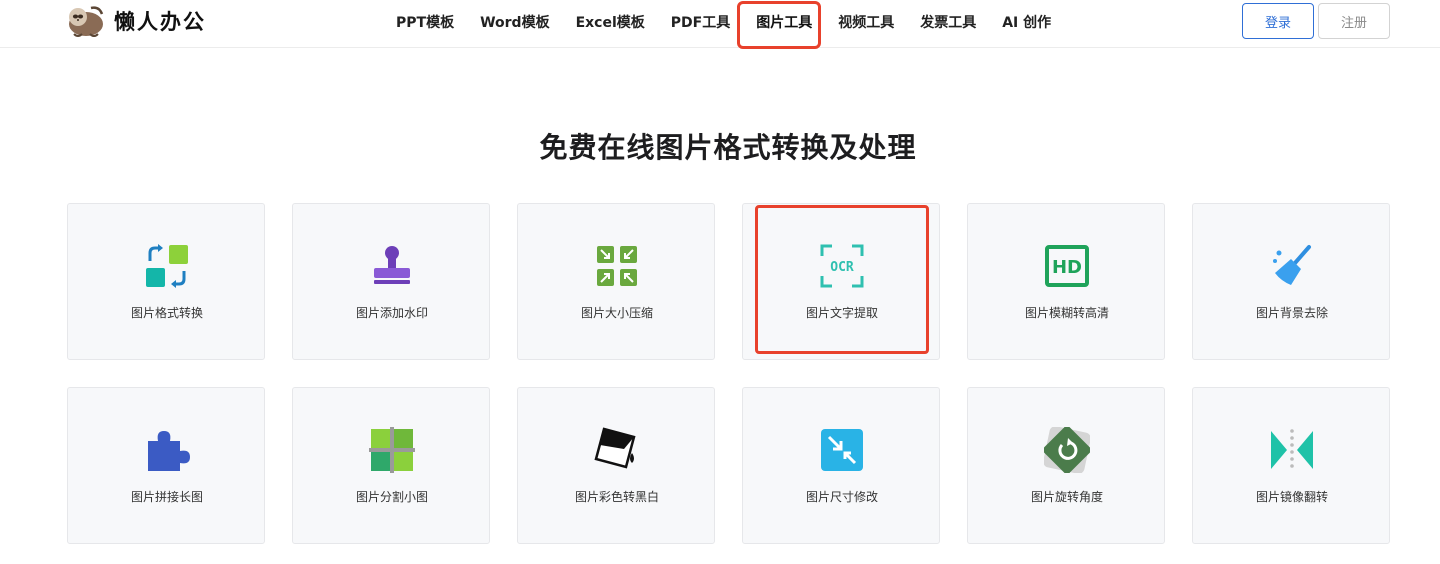 The height and width of the screenshot is (564, 1440). Describe the element at coordinates (948, 22) in the screenshot. I see `nav-invoice-tools: 发票工具` at that location.